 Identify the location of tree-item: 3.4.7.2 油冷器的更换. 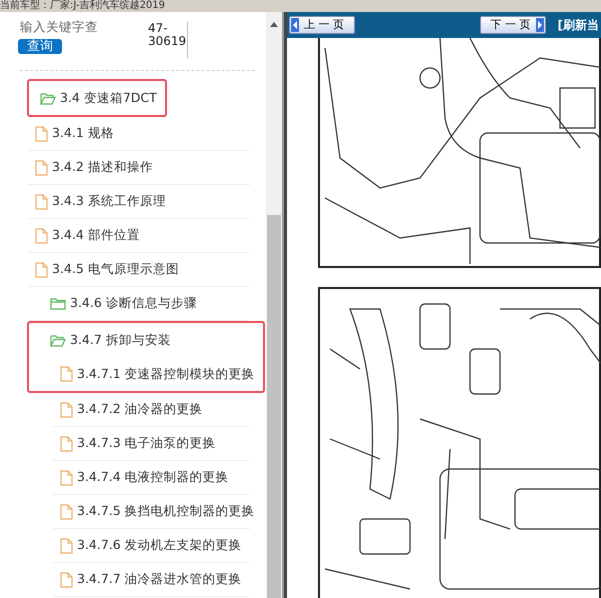
(151, 410).